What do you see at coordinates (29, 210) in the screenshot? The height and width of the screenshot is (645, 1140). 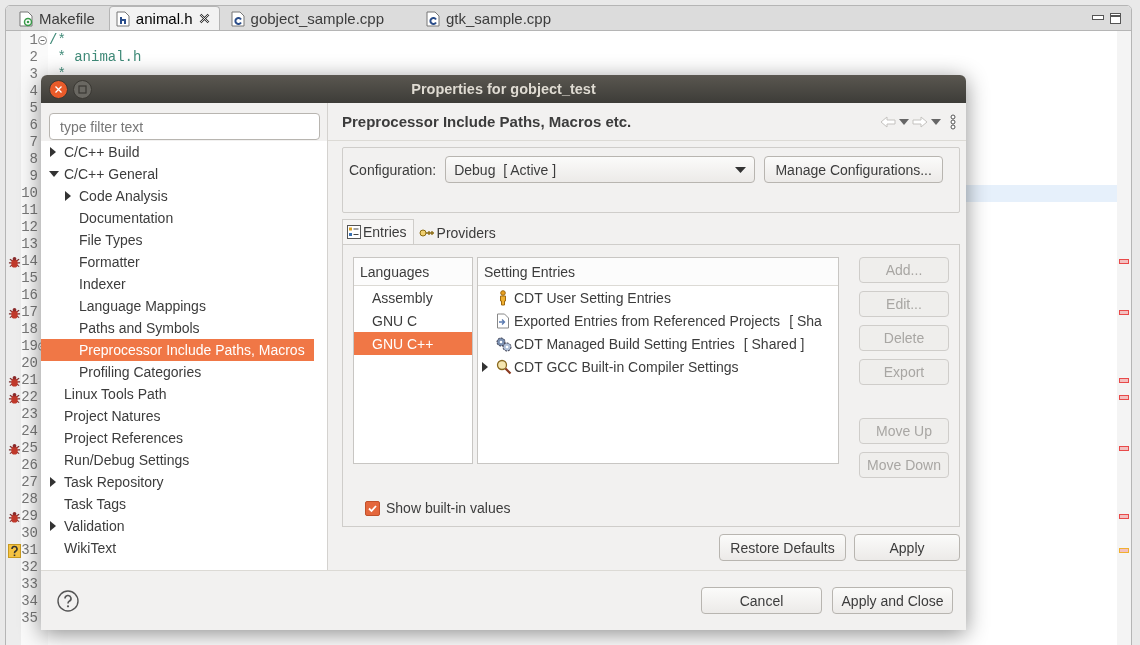 I see `line-number: 11` at bounding box center [29, 210].